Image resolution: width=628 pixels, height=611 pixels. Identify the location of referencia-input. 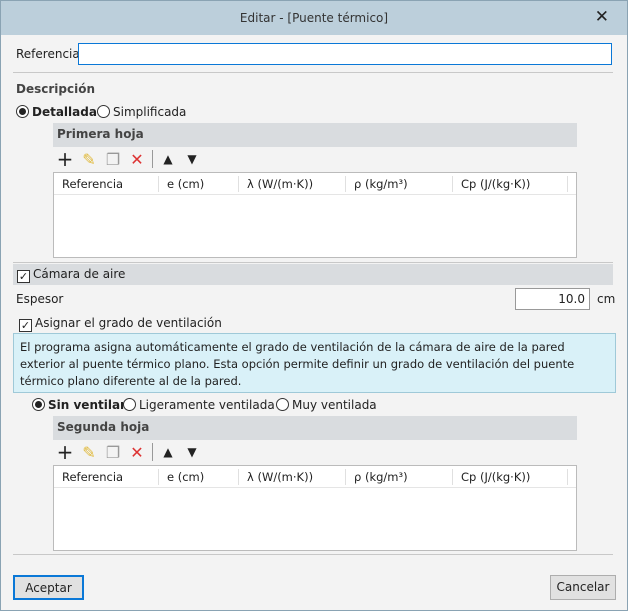
(345, 54).